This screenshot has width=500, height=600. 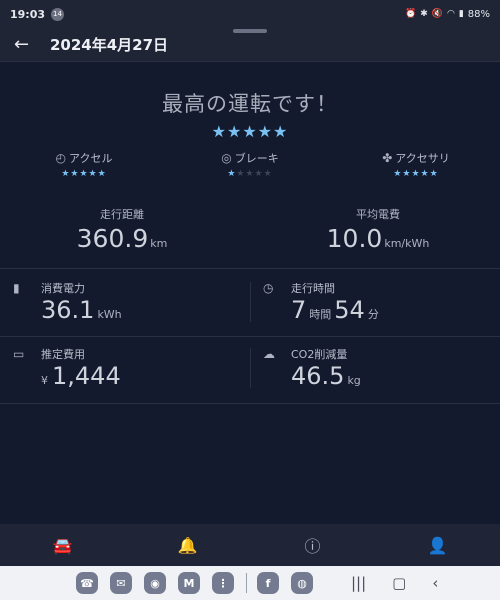 I want to click on rating-accelerator: ◴ アクセル ★★★★★, so click(x=84, y=164).